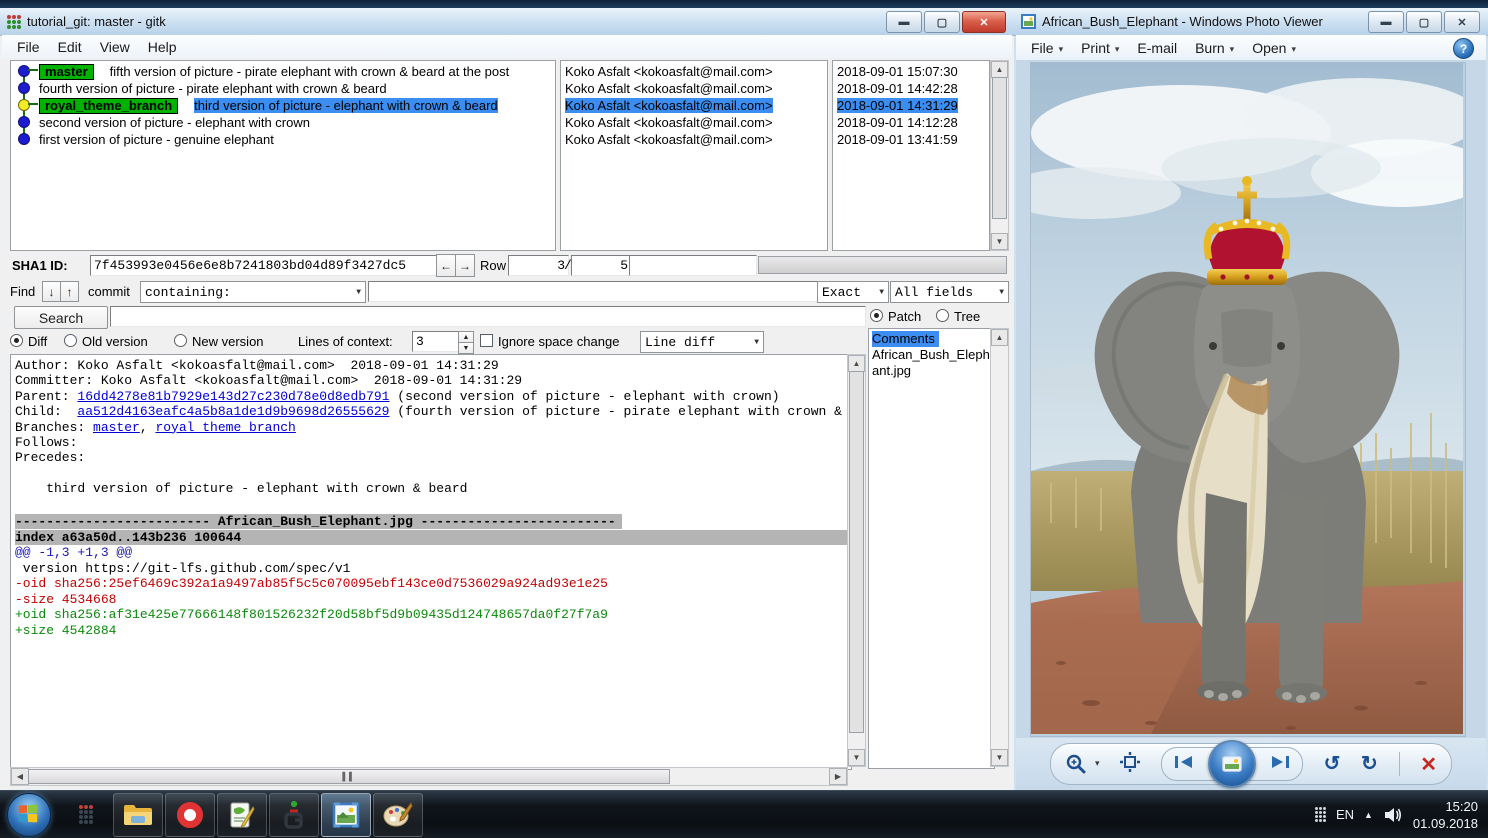  Describe the element at coordinates (1463, 48) in the screenshot. I see `help-button: ?` at that location.